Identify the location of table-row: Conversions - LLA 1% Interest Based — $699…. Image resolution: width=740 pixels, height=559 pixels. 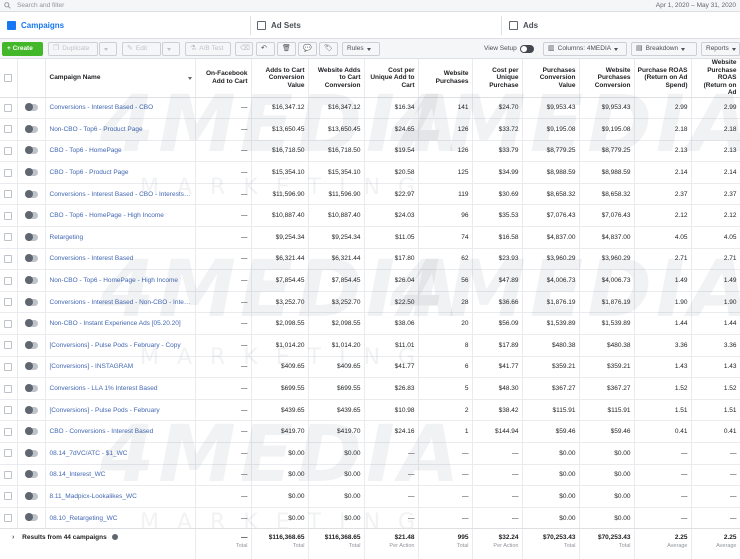
(370, 388).